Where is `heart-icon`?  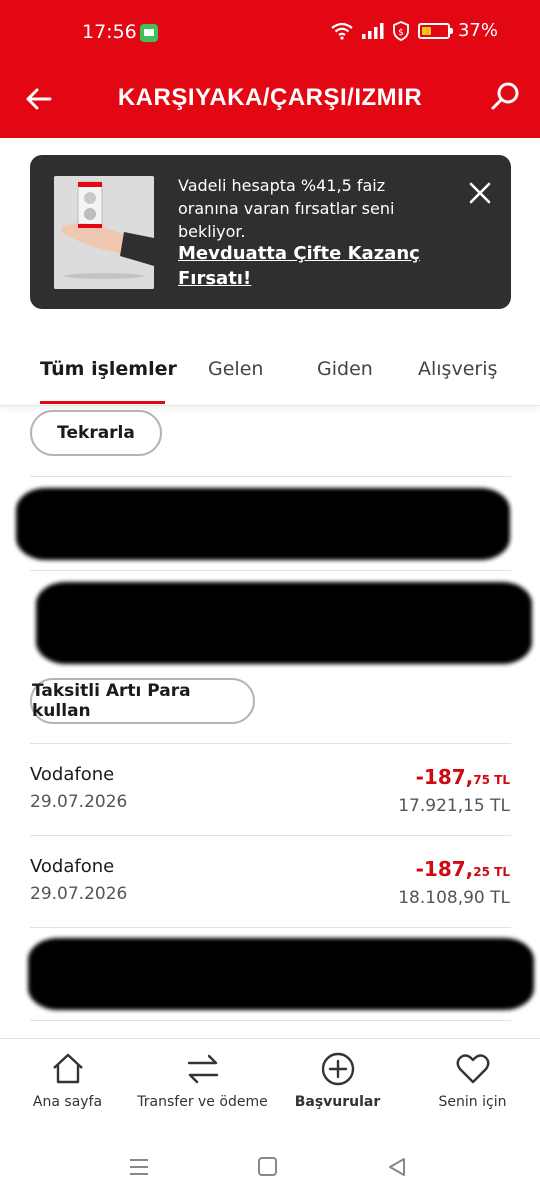 heart-icon is located at coordinates (473, 1069).